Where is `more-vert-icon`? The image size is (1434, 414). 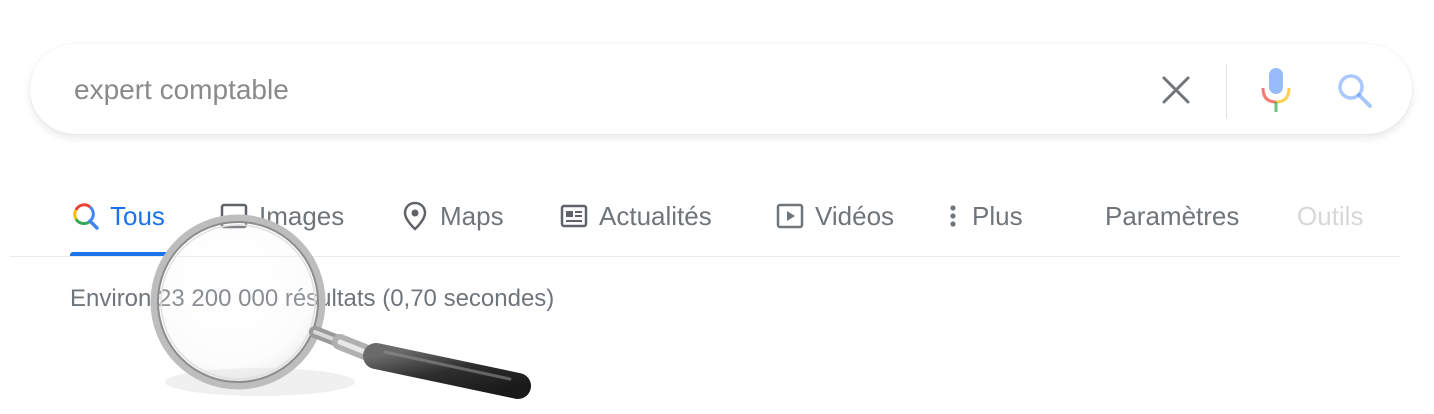 more-vert-icon is located at coordinates (953, 216).